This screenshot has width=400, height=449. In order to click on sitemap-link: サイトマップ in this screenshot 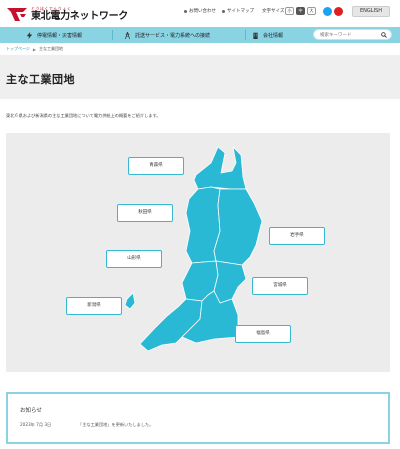, I will do `click(238, 11)`.